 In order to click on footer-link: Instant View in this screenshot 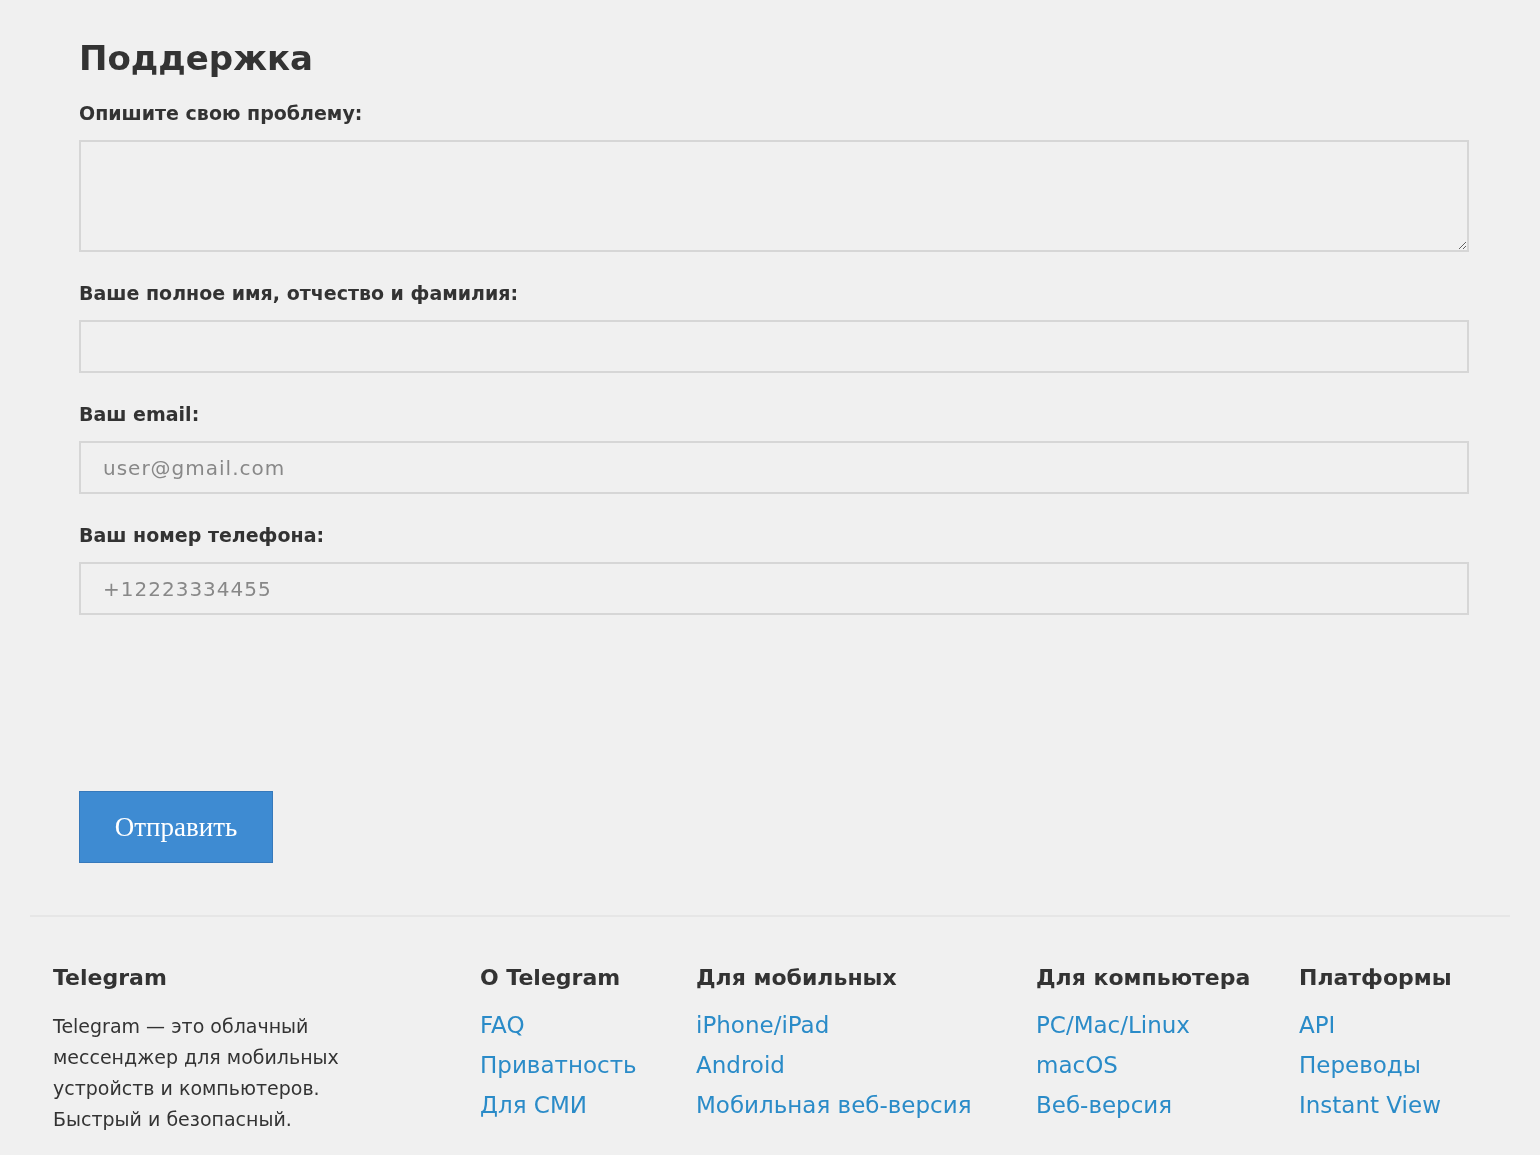, I will do `click(1370, 1105)`.